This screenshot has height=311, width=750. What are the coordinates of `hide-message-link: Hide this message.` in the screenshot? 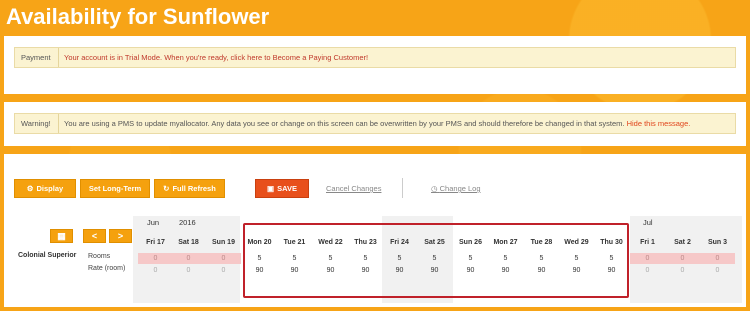 It's located at (659, 123).